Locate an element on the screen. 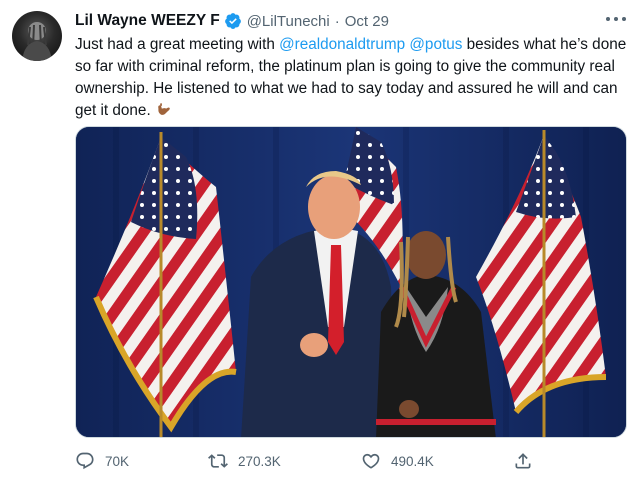  tweet-timestamp: Oct 29 is located at coordinates (367, 21).